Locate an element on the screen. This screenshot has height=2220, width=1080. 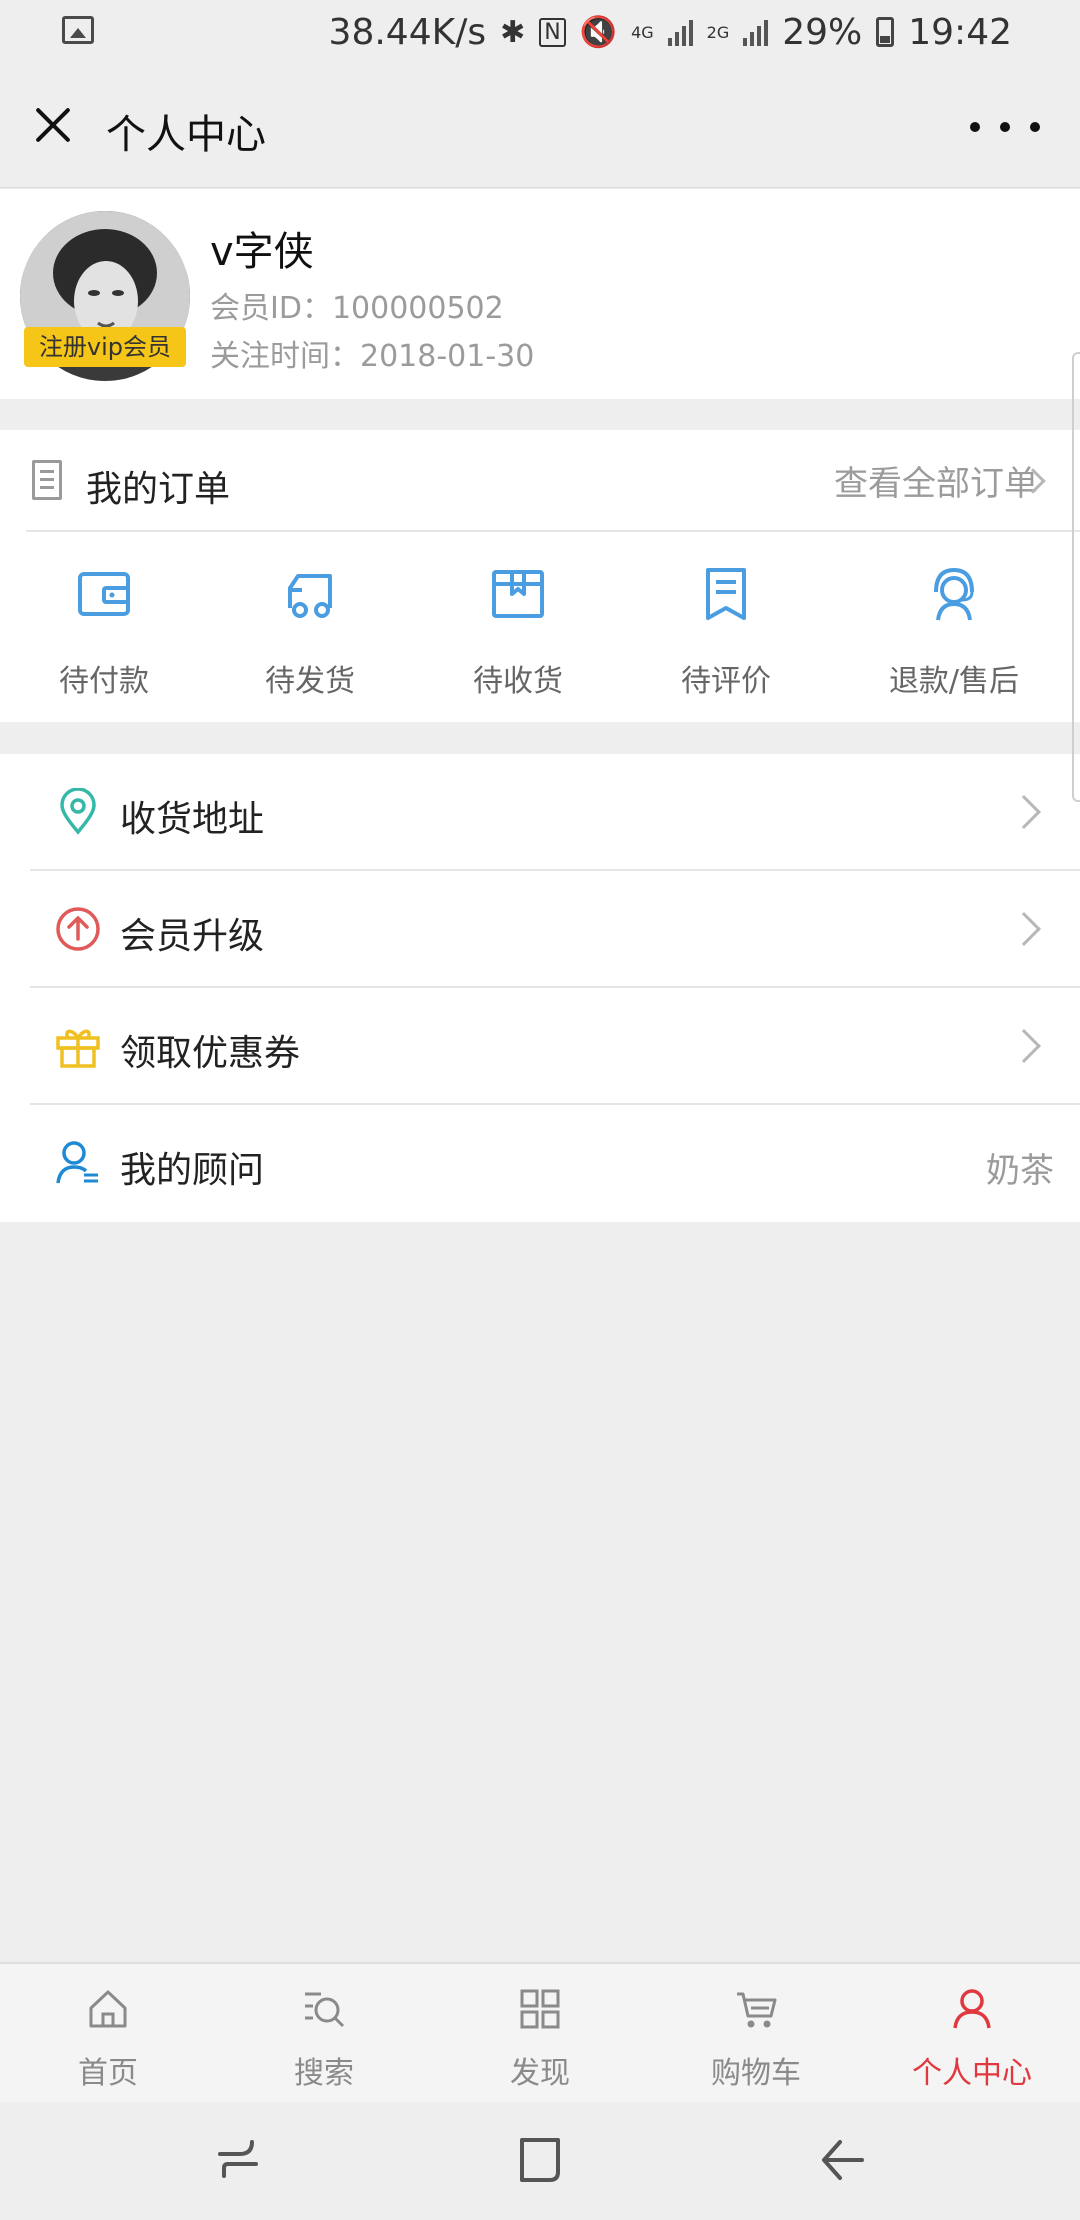
clock: 19:42 is located at coordinates (960, 32).